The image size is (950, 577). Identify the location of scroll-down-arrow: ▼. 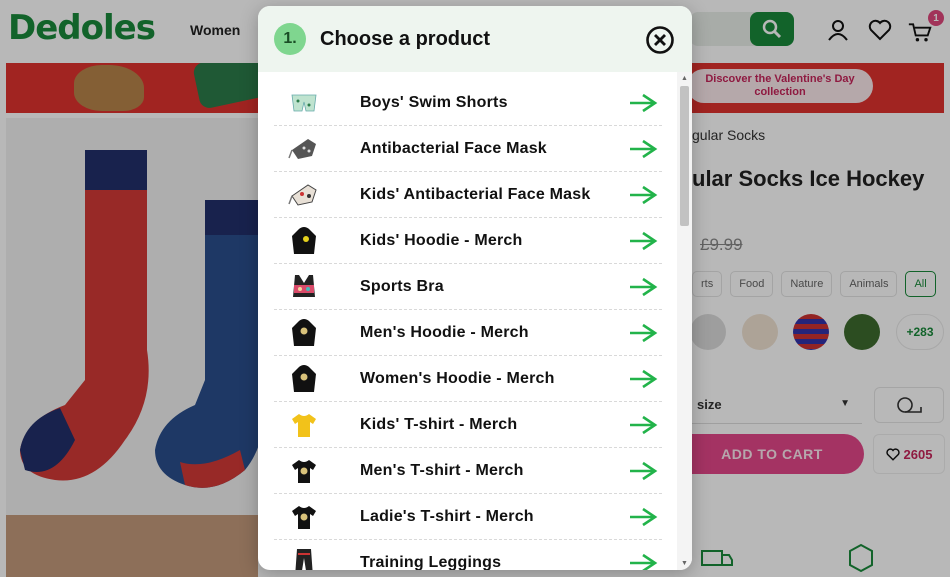
(684, 563).